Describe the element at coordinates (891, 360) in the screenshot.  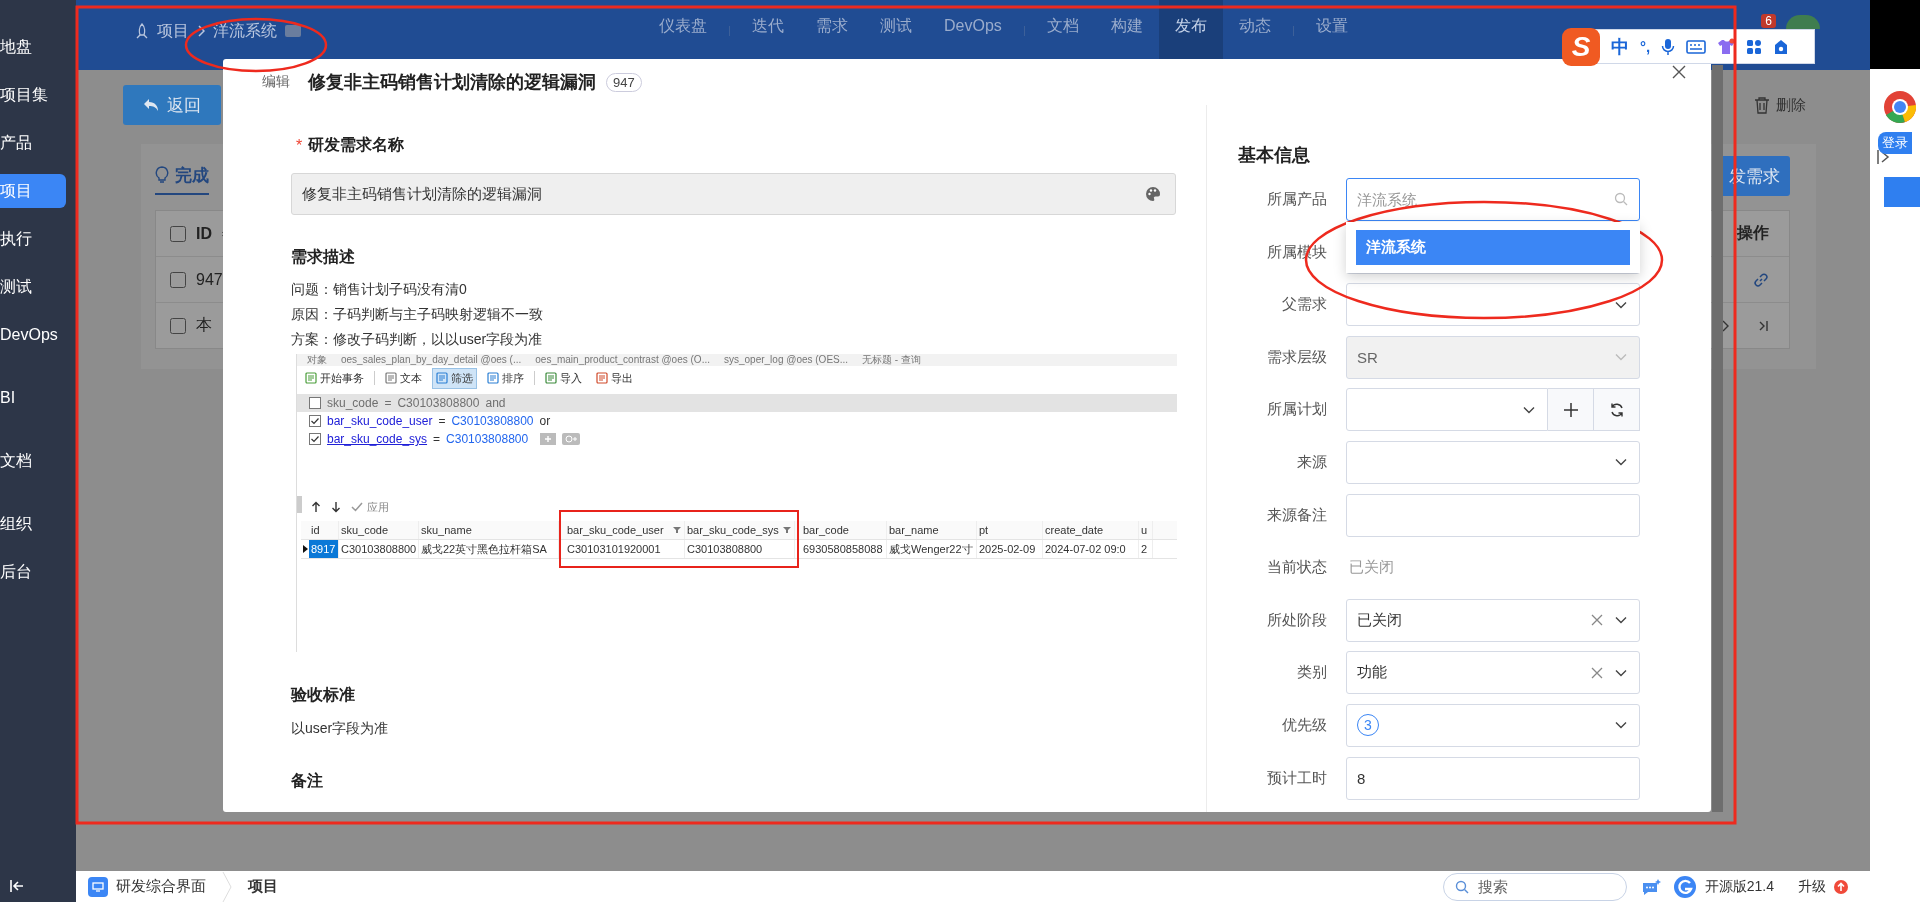
I see `editor-tab: 无标题 - 查询` at that location.